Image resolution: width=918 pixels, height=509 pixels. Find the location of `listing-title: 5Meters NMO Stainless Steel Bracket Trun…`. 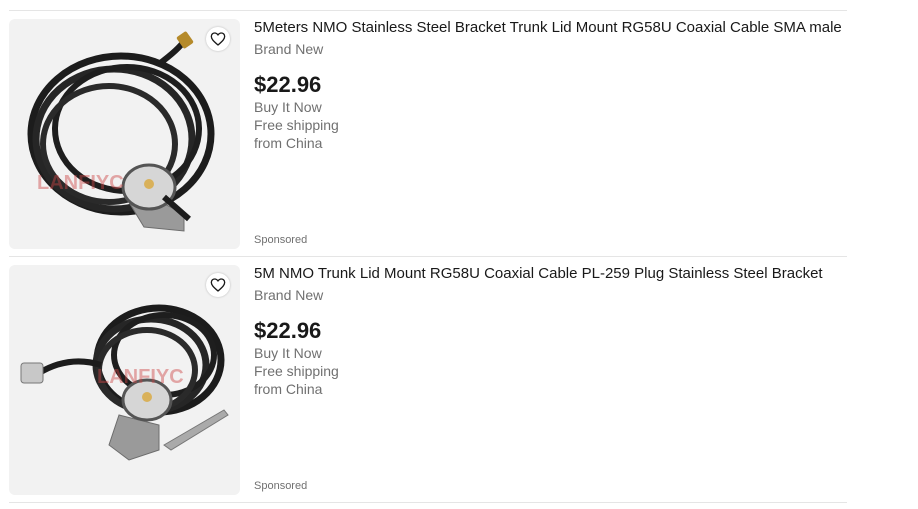

listing-title: 5Meters NMO Stainless Steel Bracket Trun… is located at coordinates (549, 28).